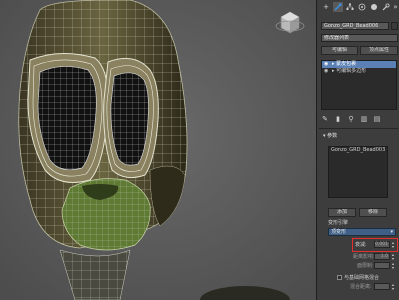 Image resolution: width=399 pixels, height=300 pixels. I want to click on wrench-icon, so click(386, 7).